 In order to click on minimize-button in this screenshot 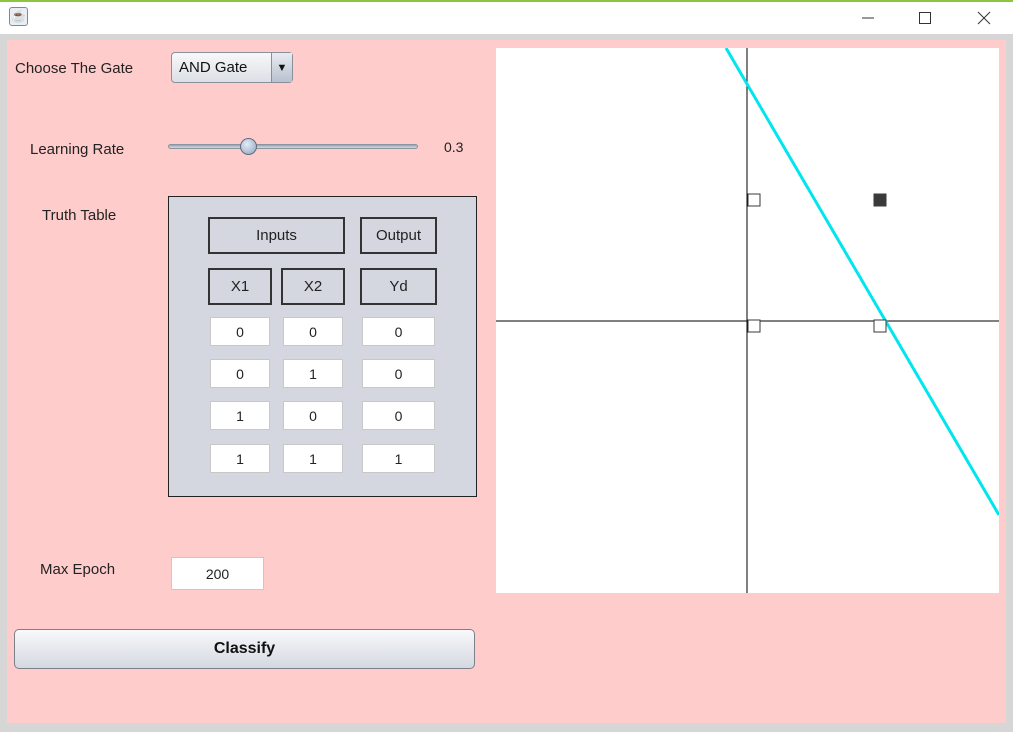, I will do `click(868, 18)`.